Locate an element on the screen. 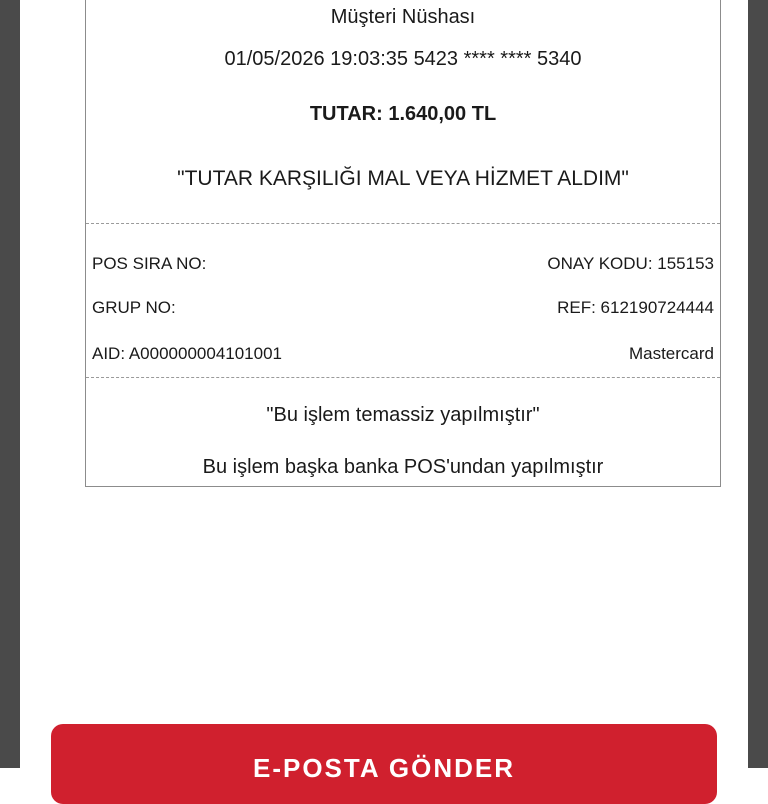  card-brand: Mastercard is located at coordinates (671, 353).